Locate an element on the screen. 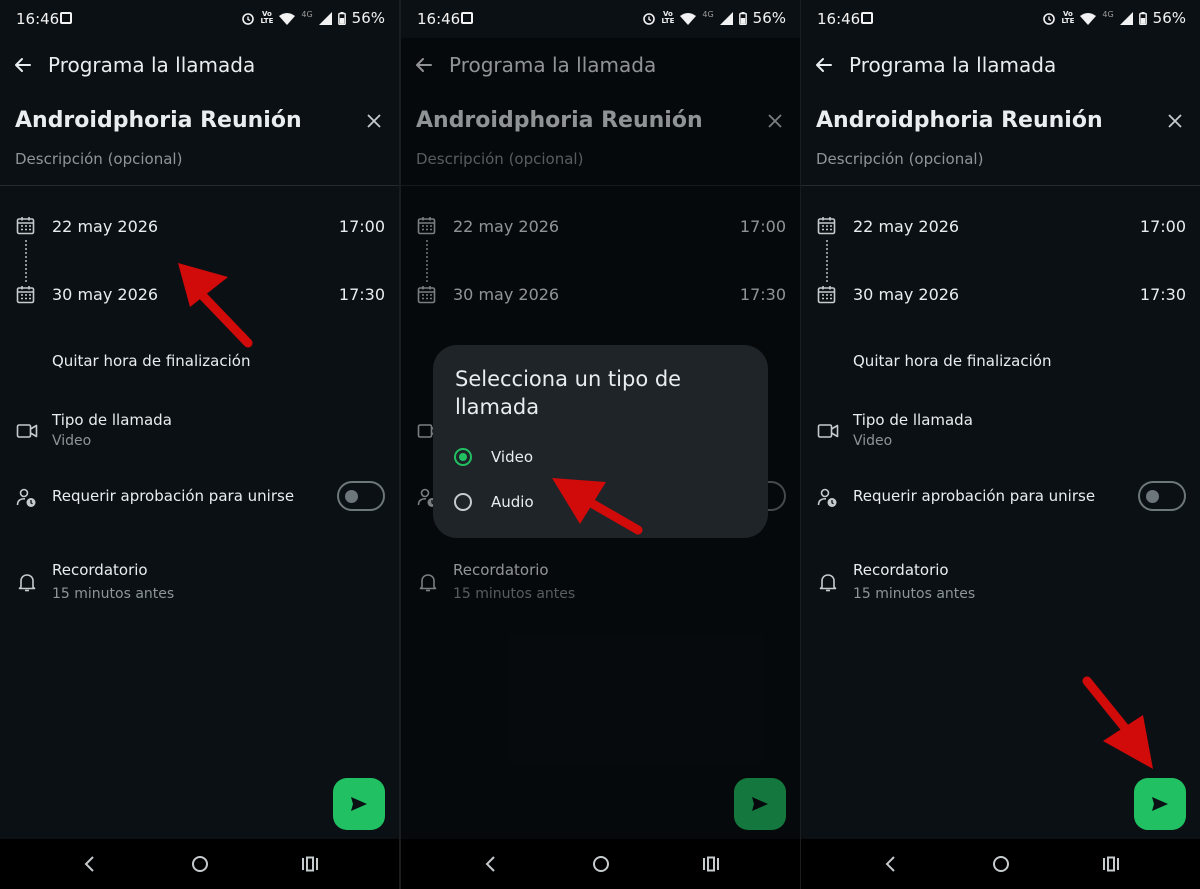 The width and height of the screenshot is (1200, 889). radio-audio-label: Audio is located at coordinates (512, 502).